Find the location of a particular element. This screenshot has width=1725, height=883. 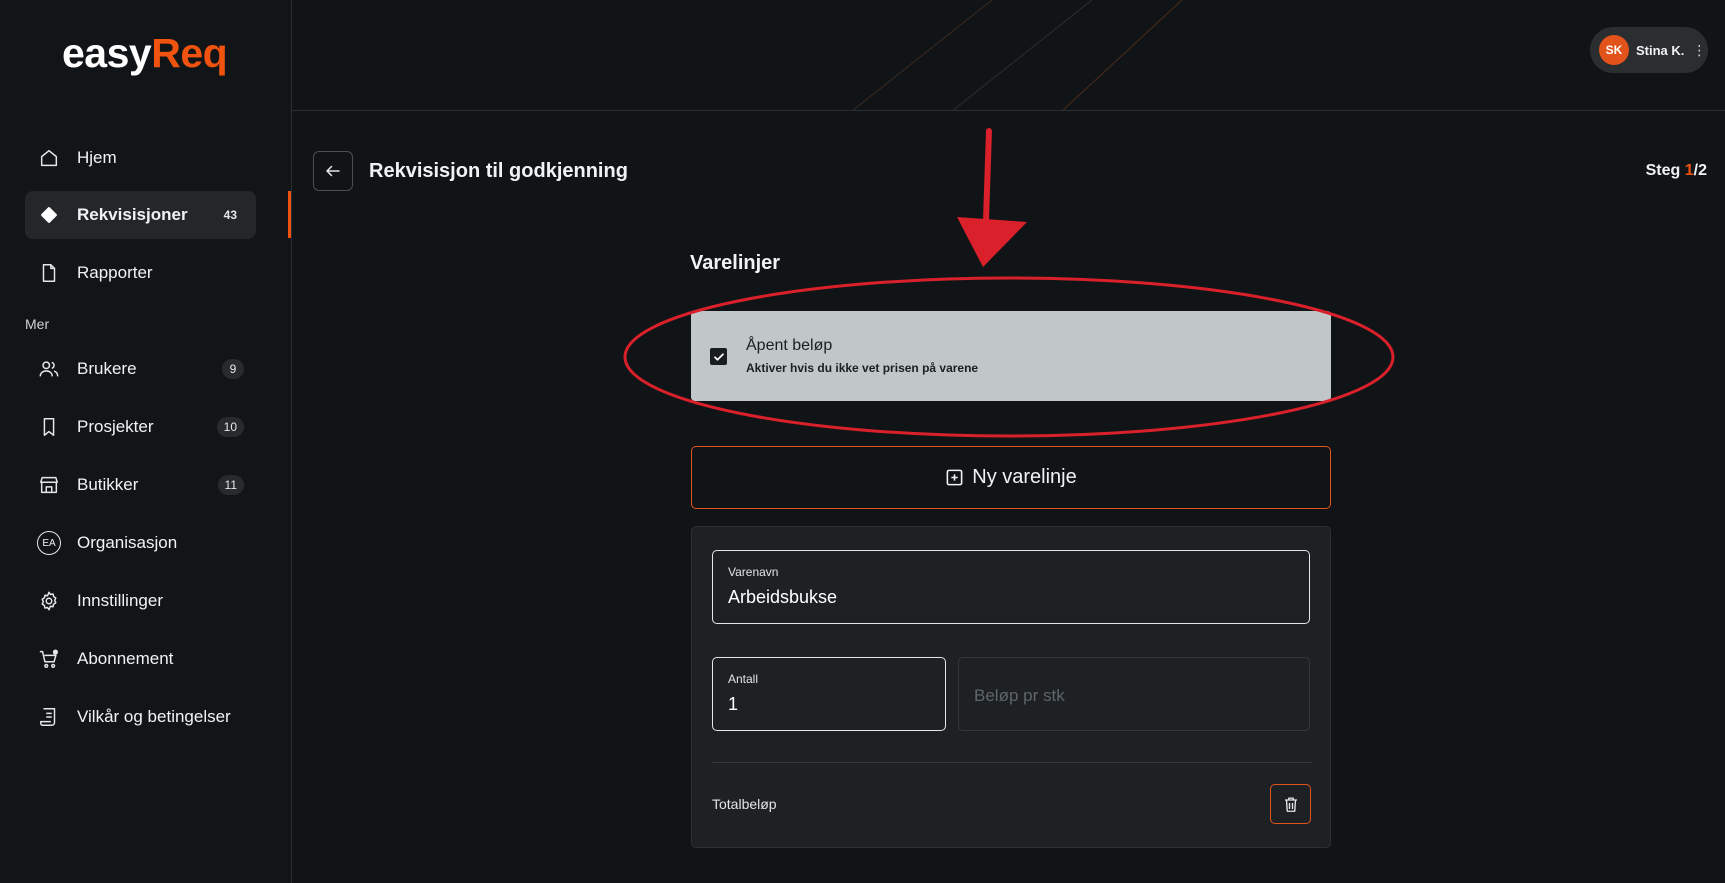

sidebar-item-rapporter: Rapporter is located at coordinates (140, 273).